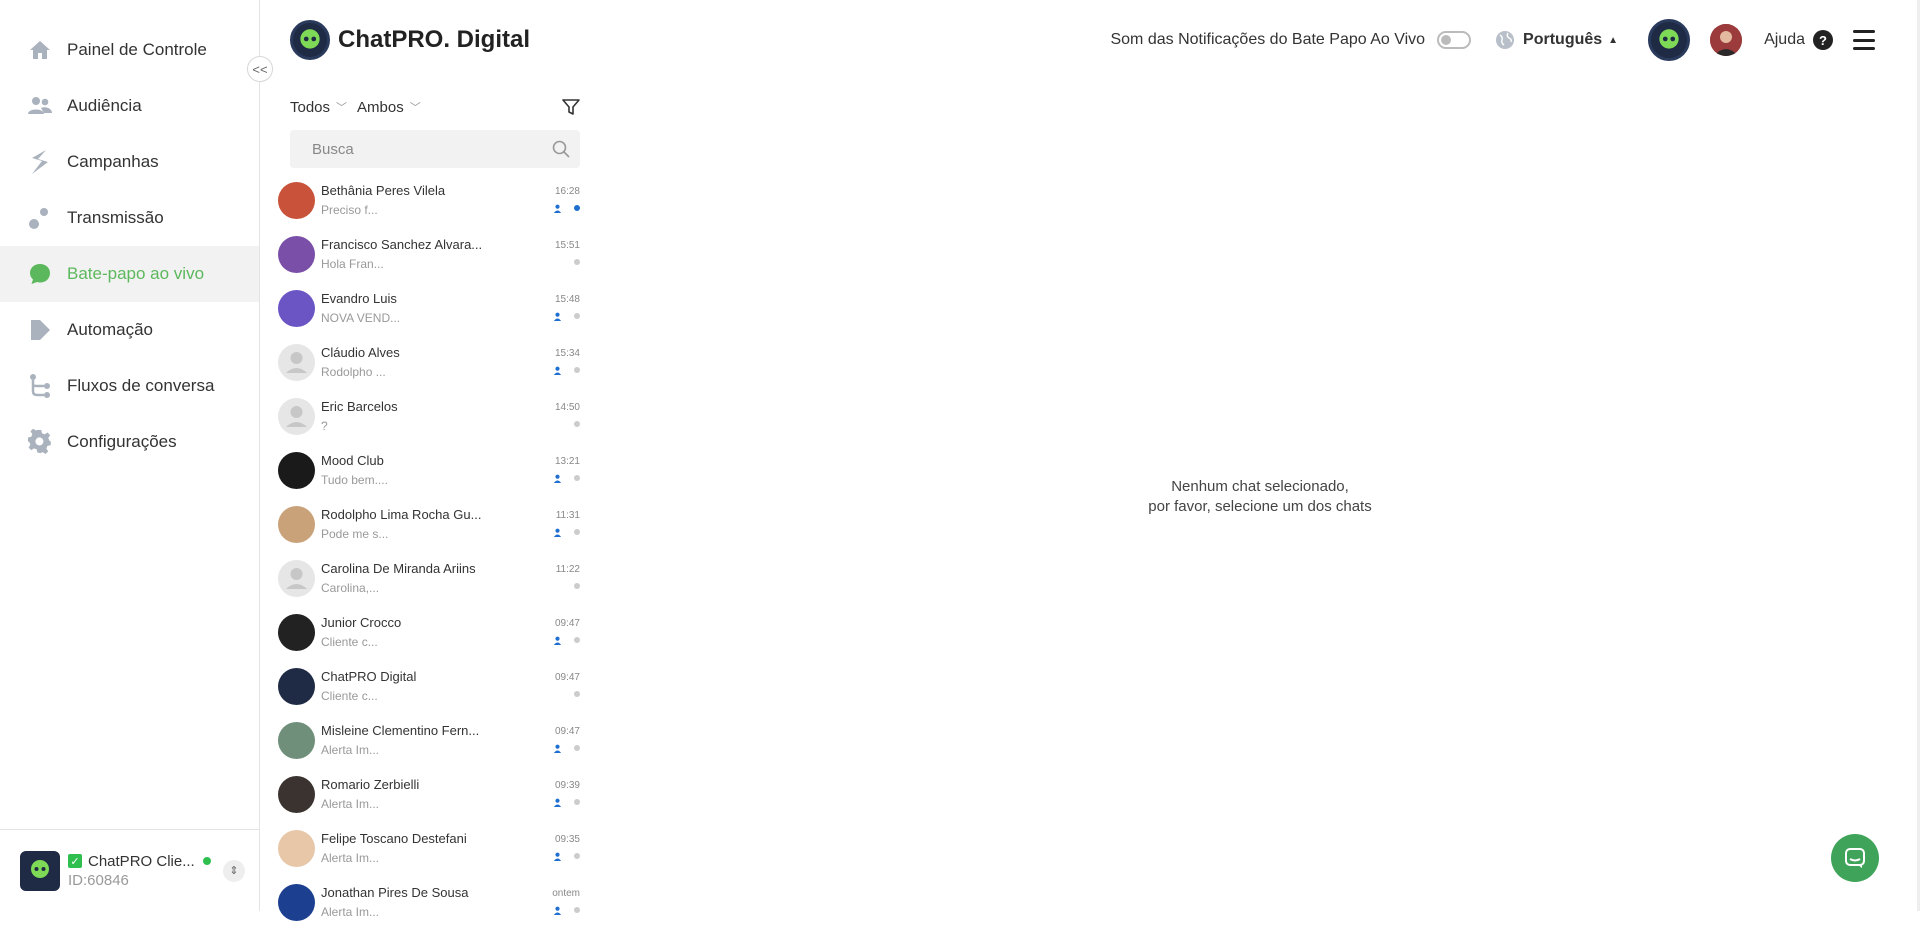 The image size is (1920, 933). I want to click on chat-contact-name: Cláudio Alves, so click(360, 352).